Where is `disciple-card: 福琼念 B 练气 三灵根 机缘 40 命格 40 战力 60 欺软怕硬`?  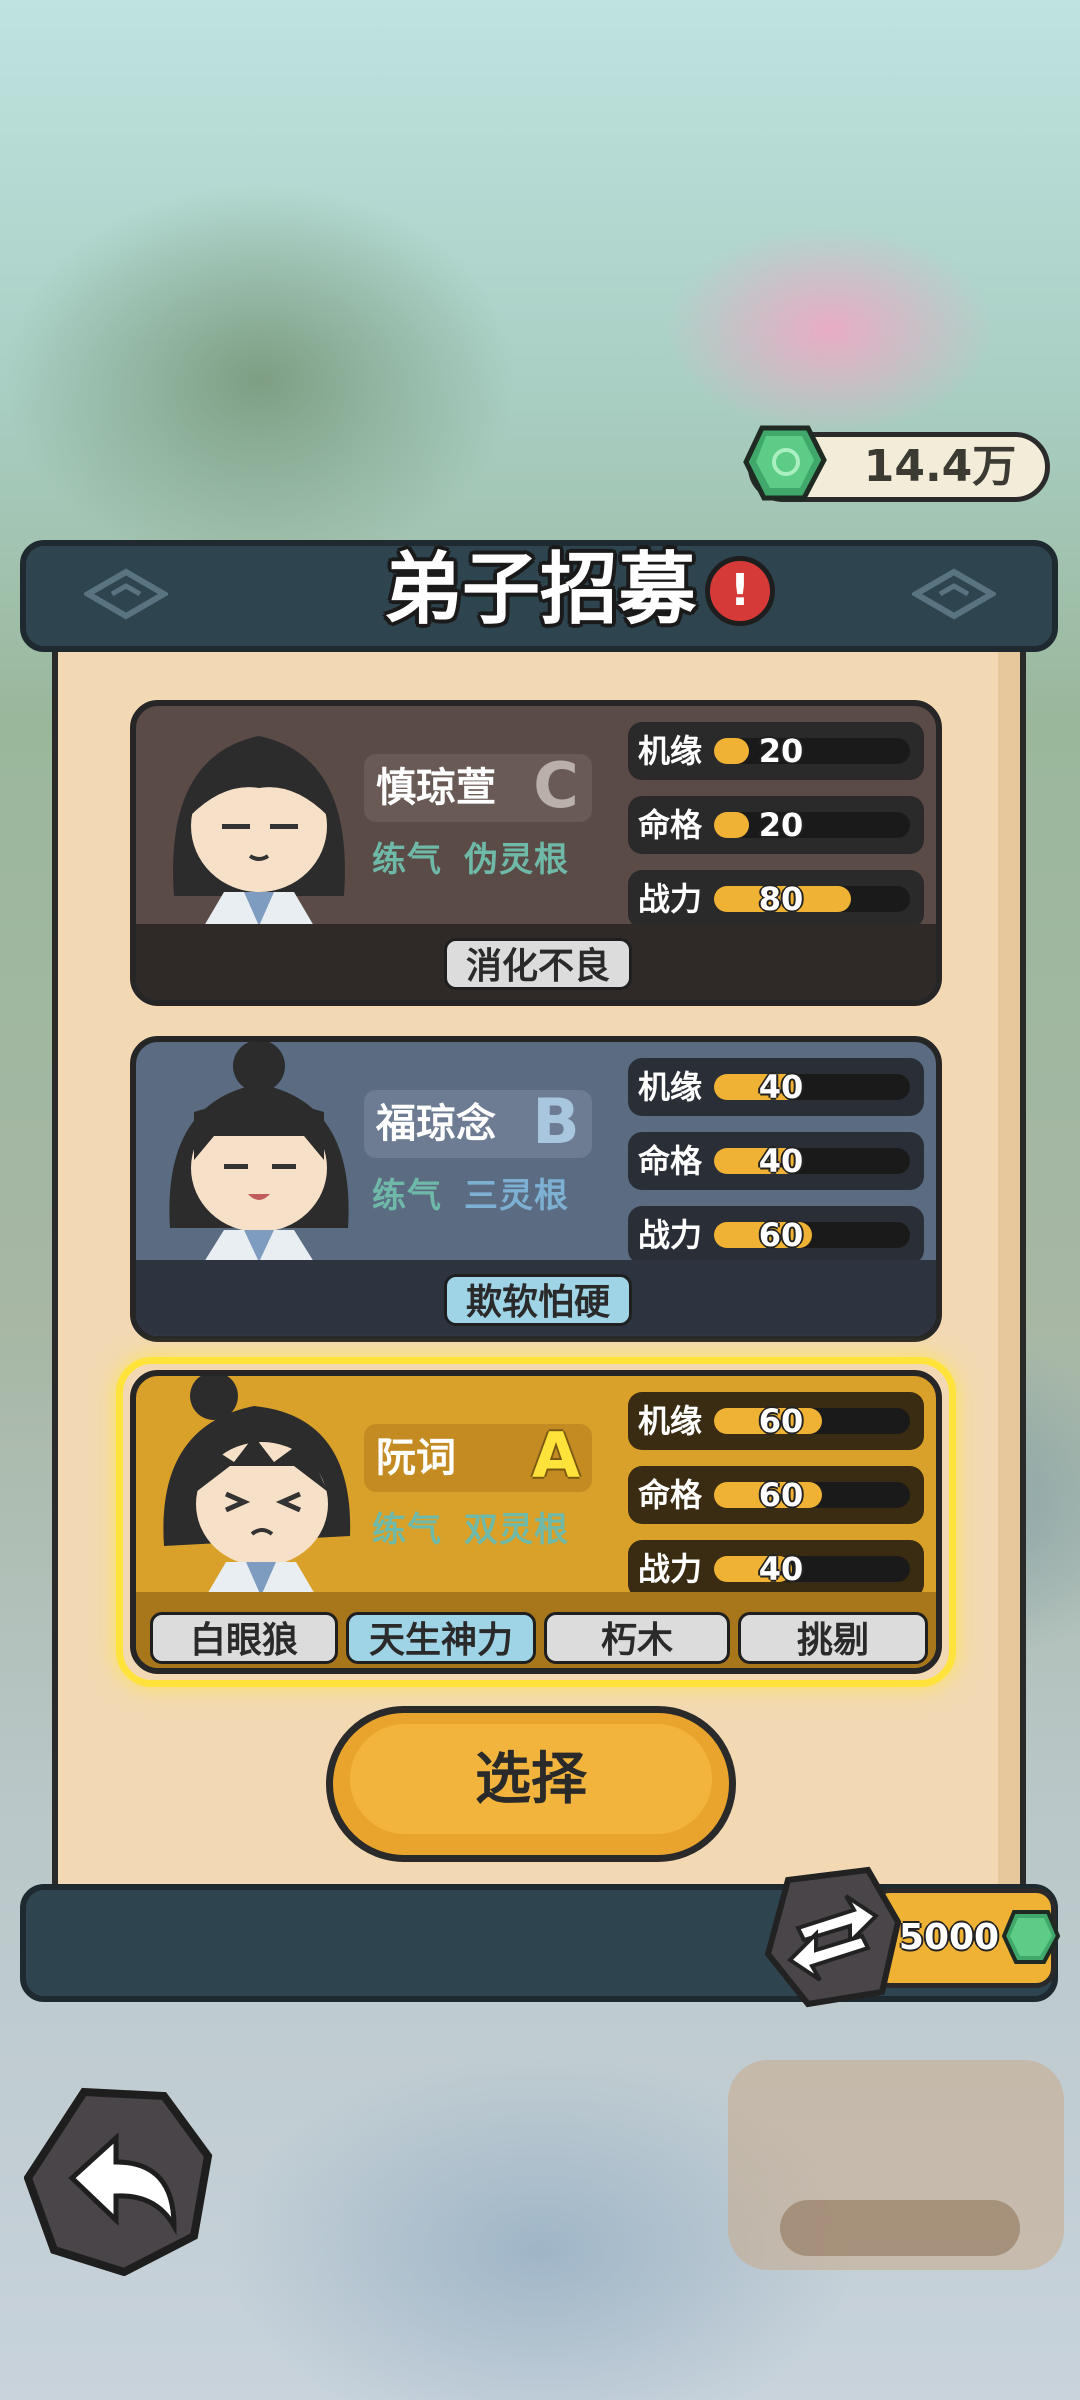 disciple-card: 福琼念 B 练气 三灵根 机缘 40 命格 40 战力 60 欺软怕硬 is located at coordinates (536, 1189).